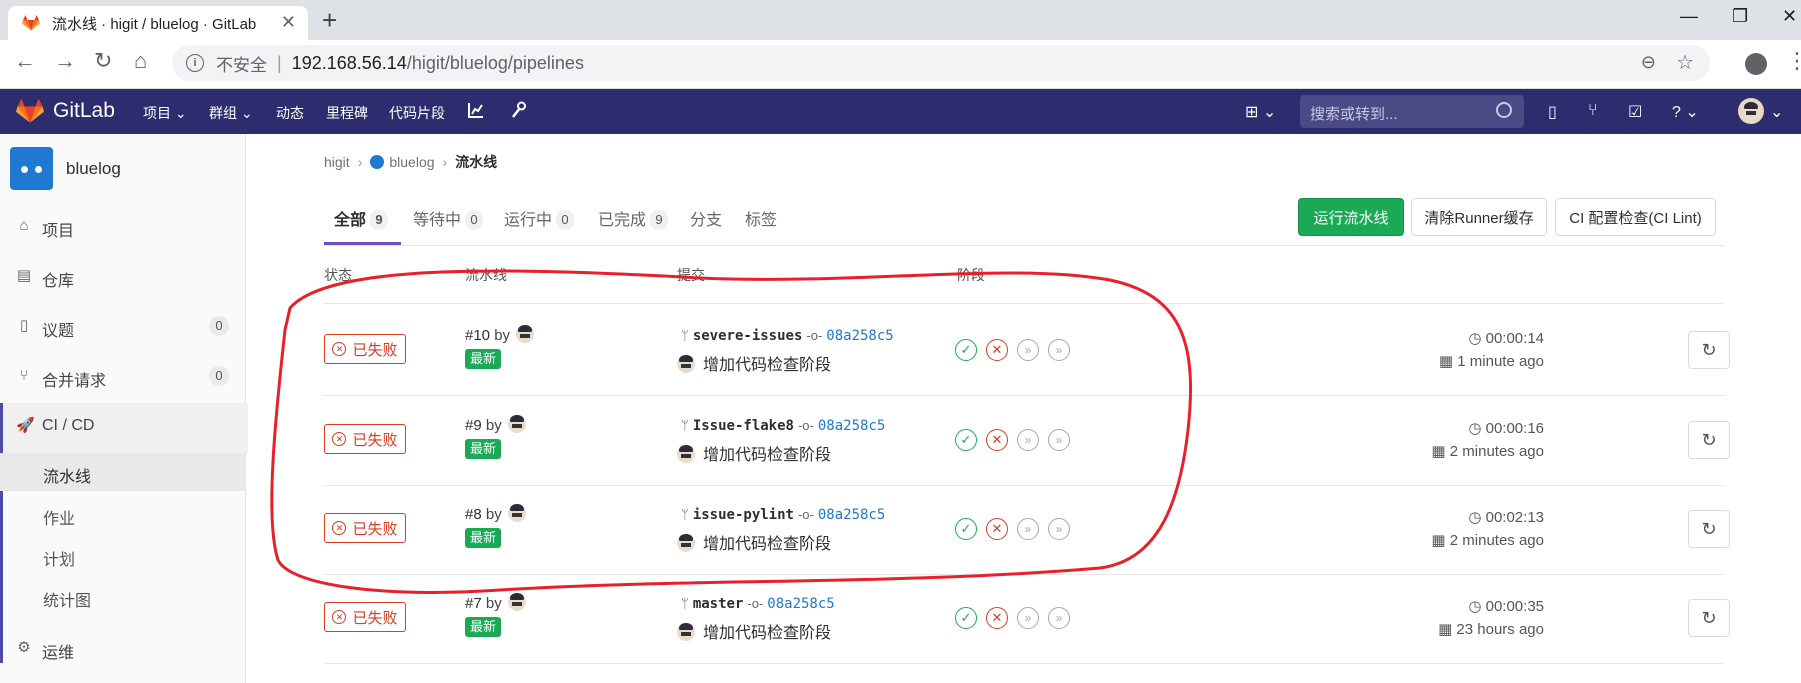 This screenshot has height=683, width=1801. I want to click on tab-running: 运行中 0, so click(539, 218).